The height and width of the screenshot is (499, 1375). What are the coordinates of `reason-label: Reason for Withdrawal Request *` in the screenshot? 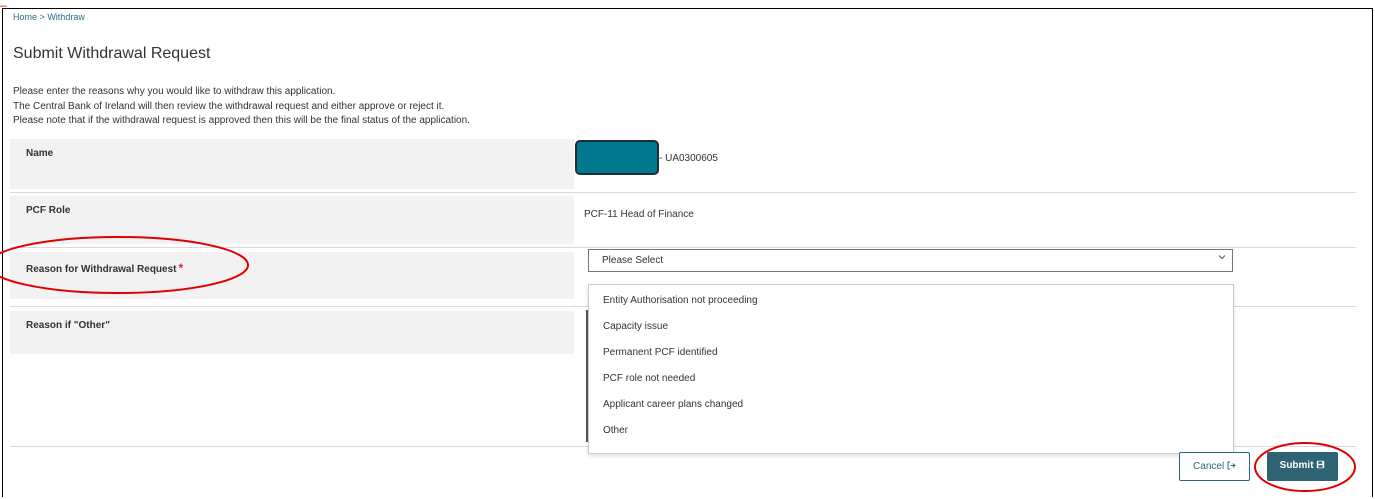 It's located at (292, 275).